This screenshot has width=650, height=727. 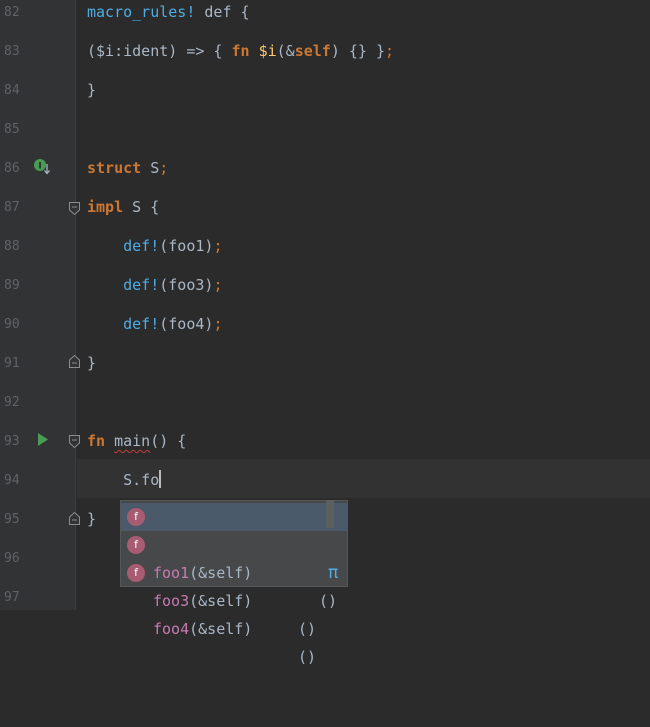 What do you see at coordinates (12, 519) in the screenshot?
I see `line-number: 95` at bounding box center [12, 519].